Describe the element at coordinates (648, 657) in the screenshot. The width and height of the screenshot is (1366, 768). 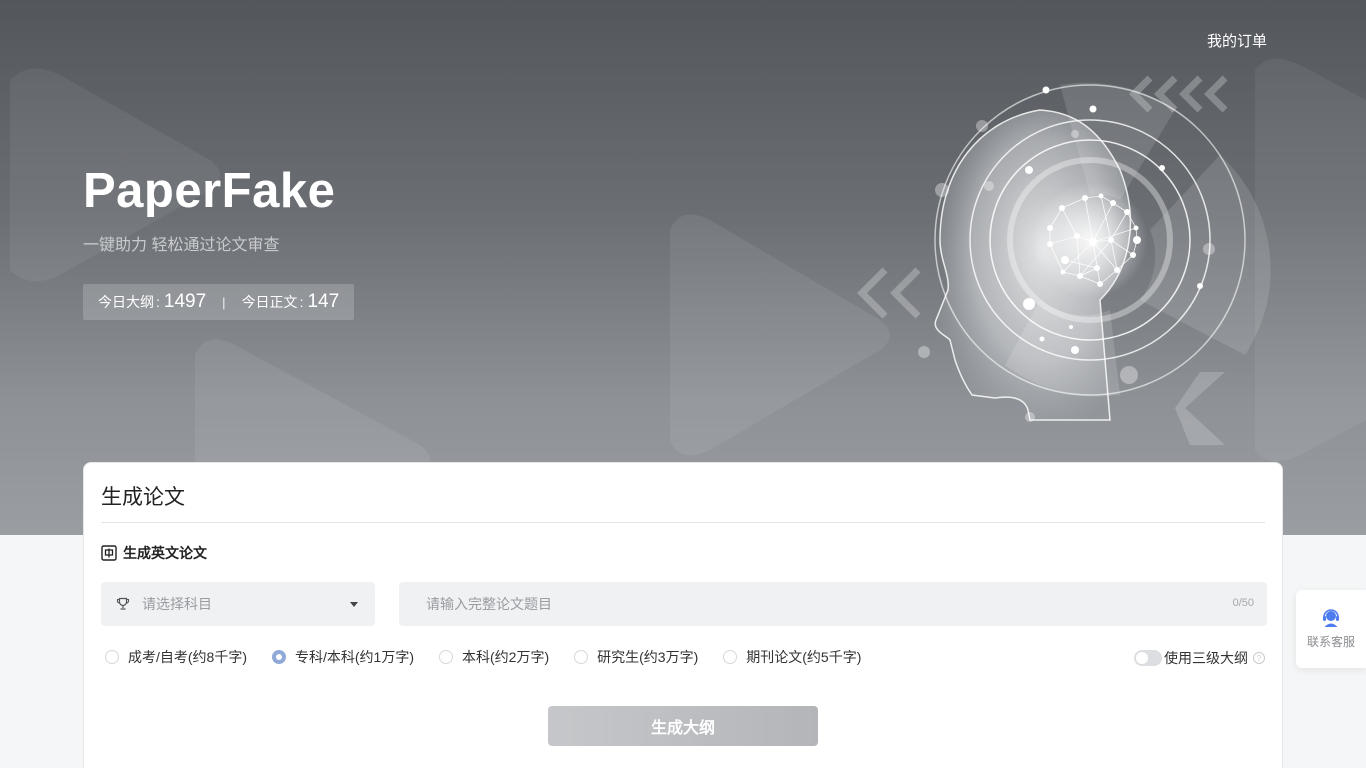
I see `level-option-label: 研究生(约3万字)` at that location.